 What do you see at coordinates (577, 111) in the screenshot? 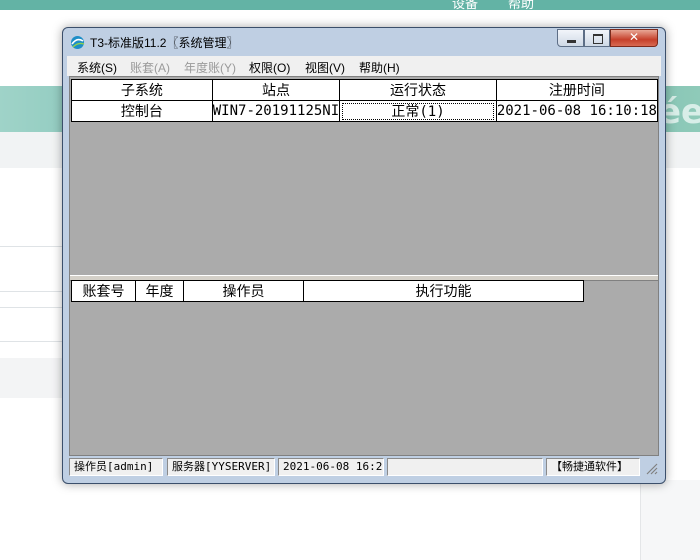
I see `table-cell: 2021-06-08 16:10:18` at bounding box center [577, 111].